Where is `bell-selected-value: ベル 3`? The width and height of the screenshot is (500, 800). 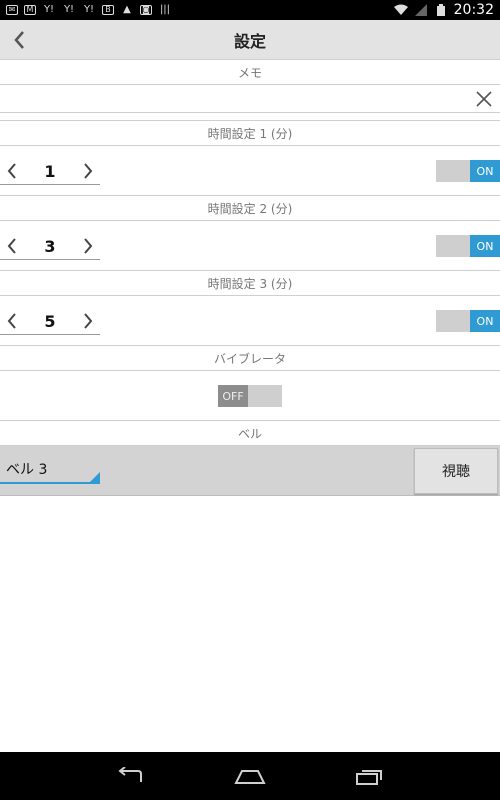
bell-selected-value: ベル 3 is located at coordinates (27, 470).